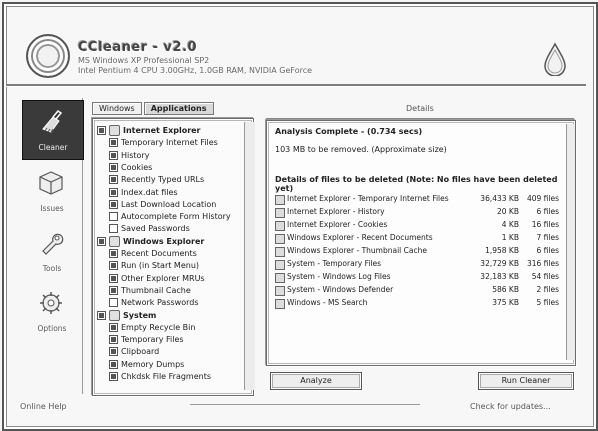 Image resolution: width=598 pixels, height=431 pixels. I want to click on tree-item-label: Recent Documents, so click(159, 253).